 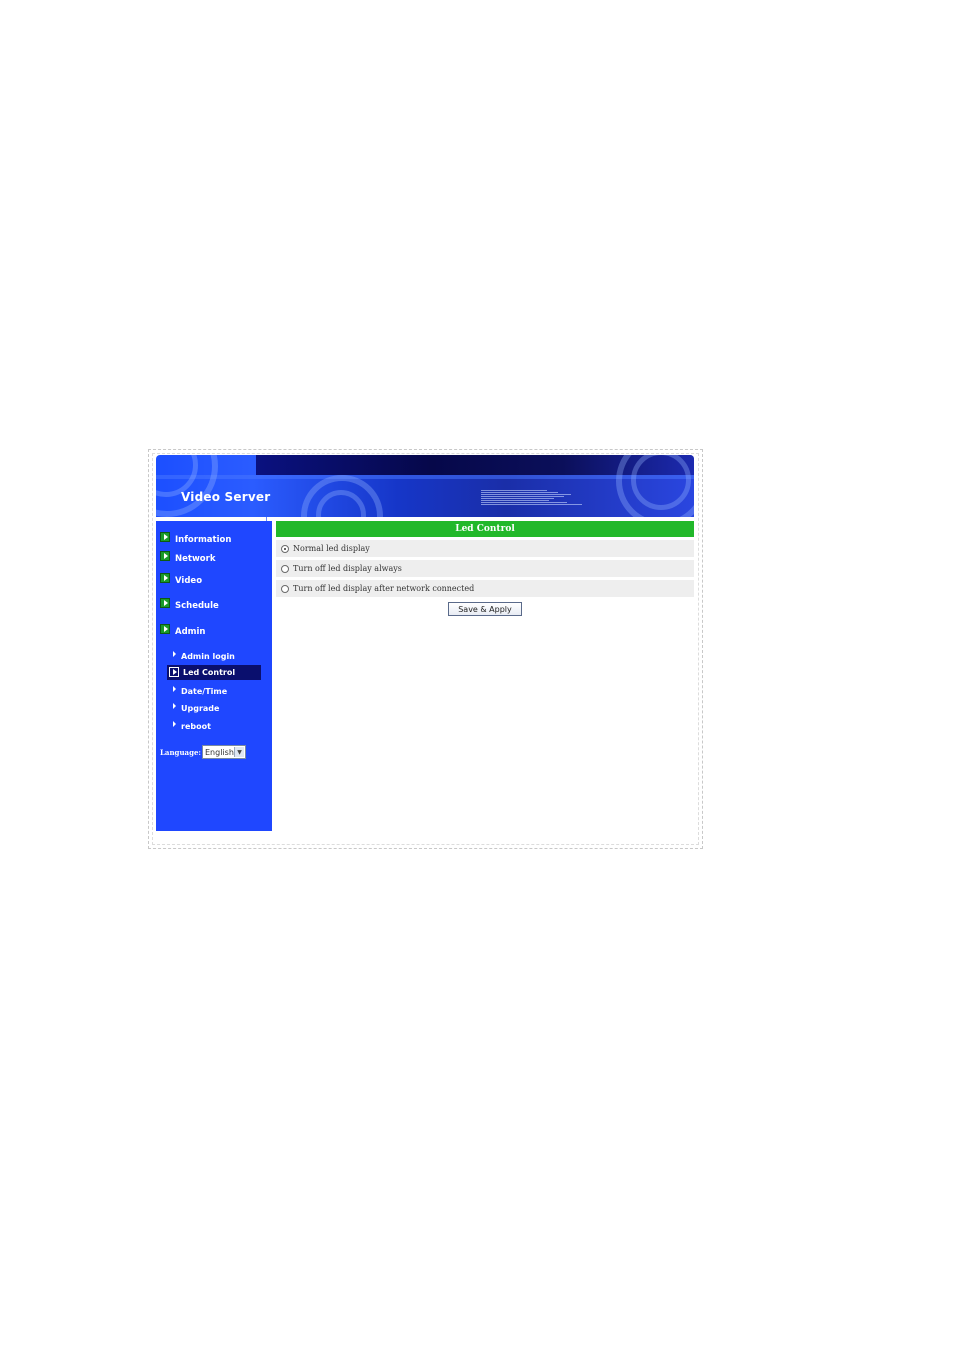 I want to click on option-label: Normal led display, so click(x=331, y=548).